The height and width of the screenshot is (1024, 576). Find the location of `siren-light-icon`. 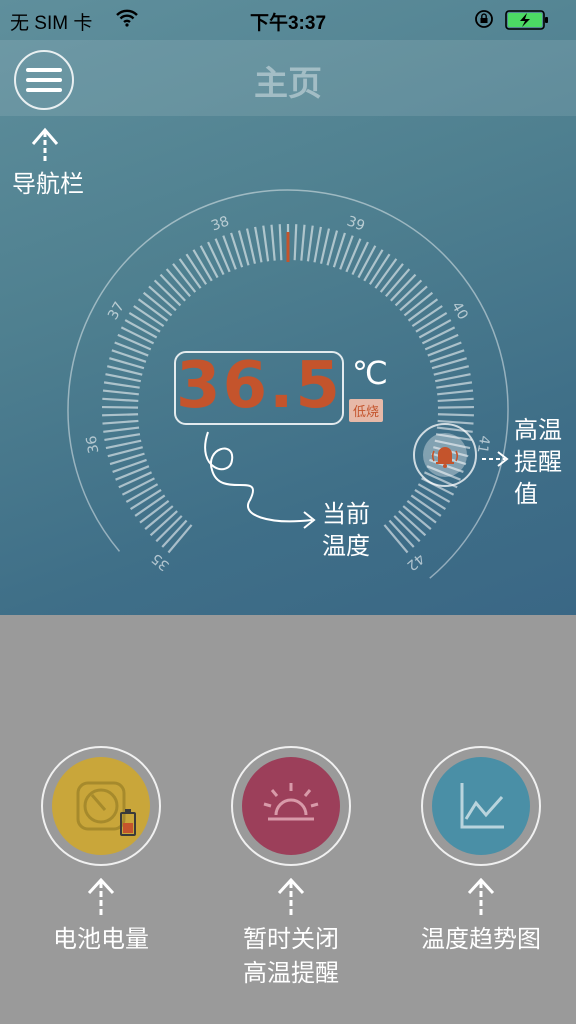

siren-light-icon is located at coordinates (291, 802).